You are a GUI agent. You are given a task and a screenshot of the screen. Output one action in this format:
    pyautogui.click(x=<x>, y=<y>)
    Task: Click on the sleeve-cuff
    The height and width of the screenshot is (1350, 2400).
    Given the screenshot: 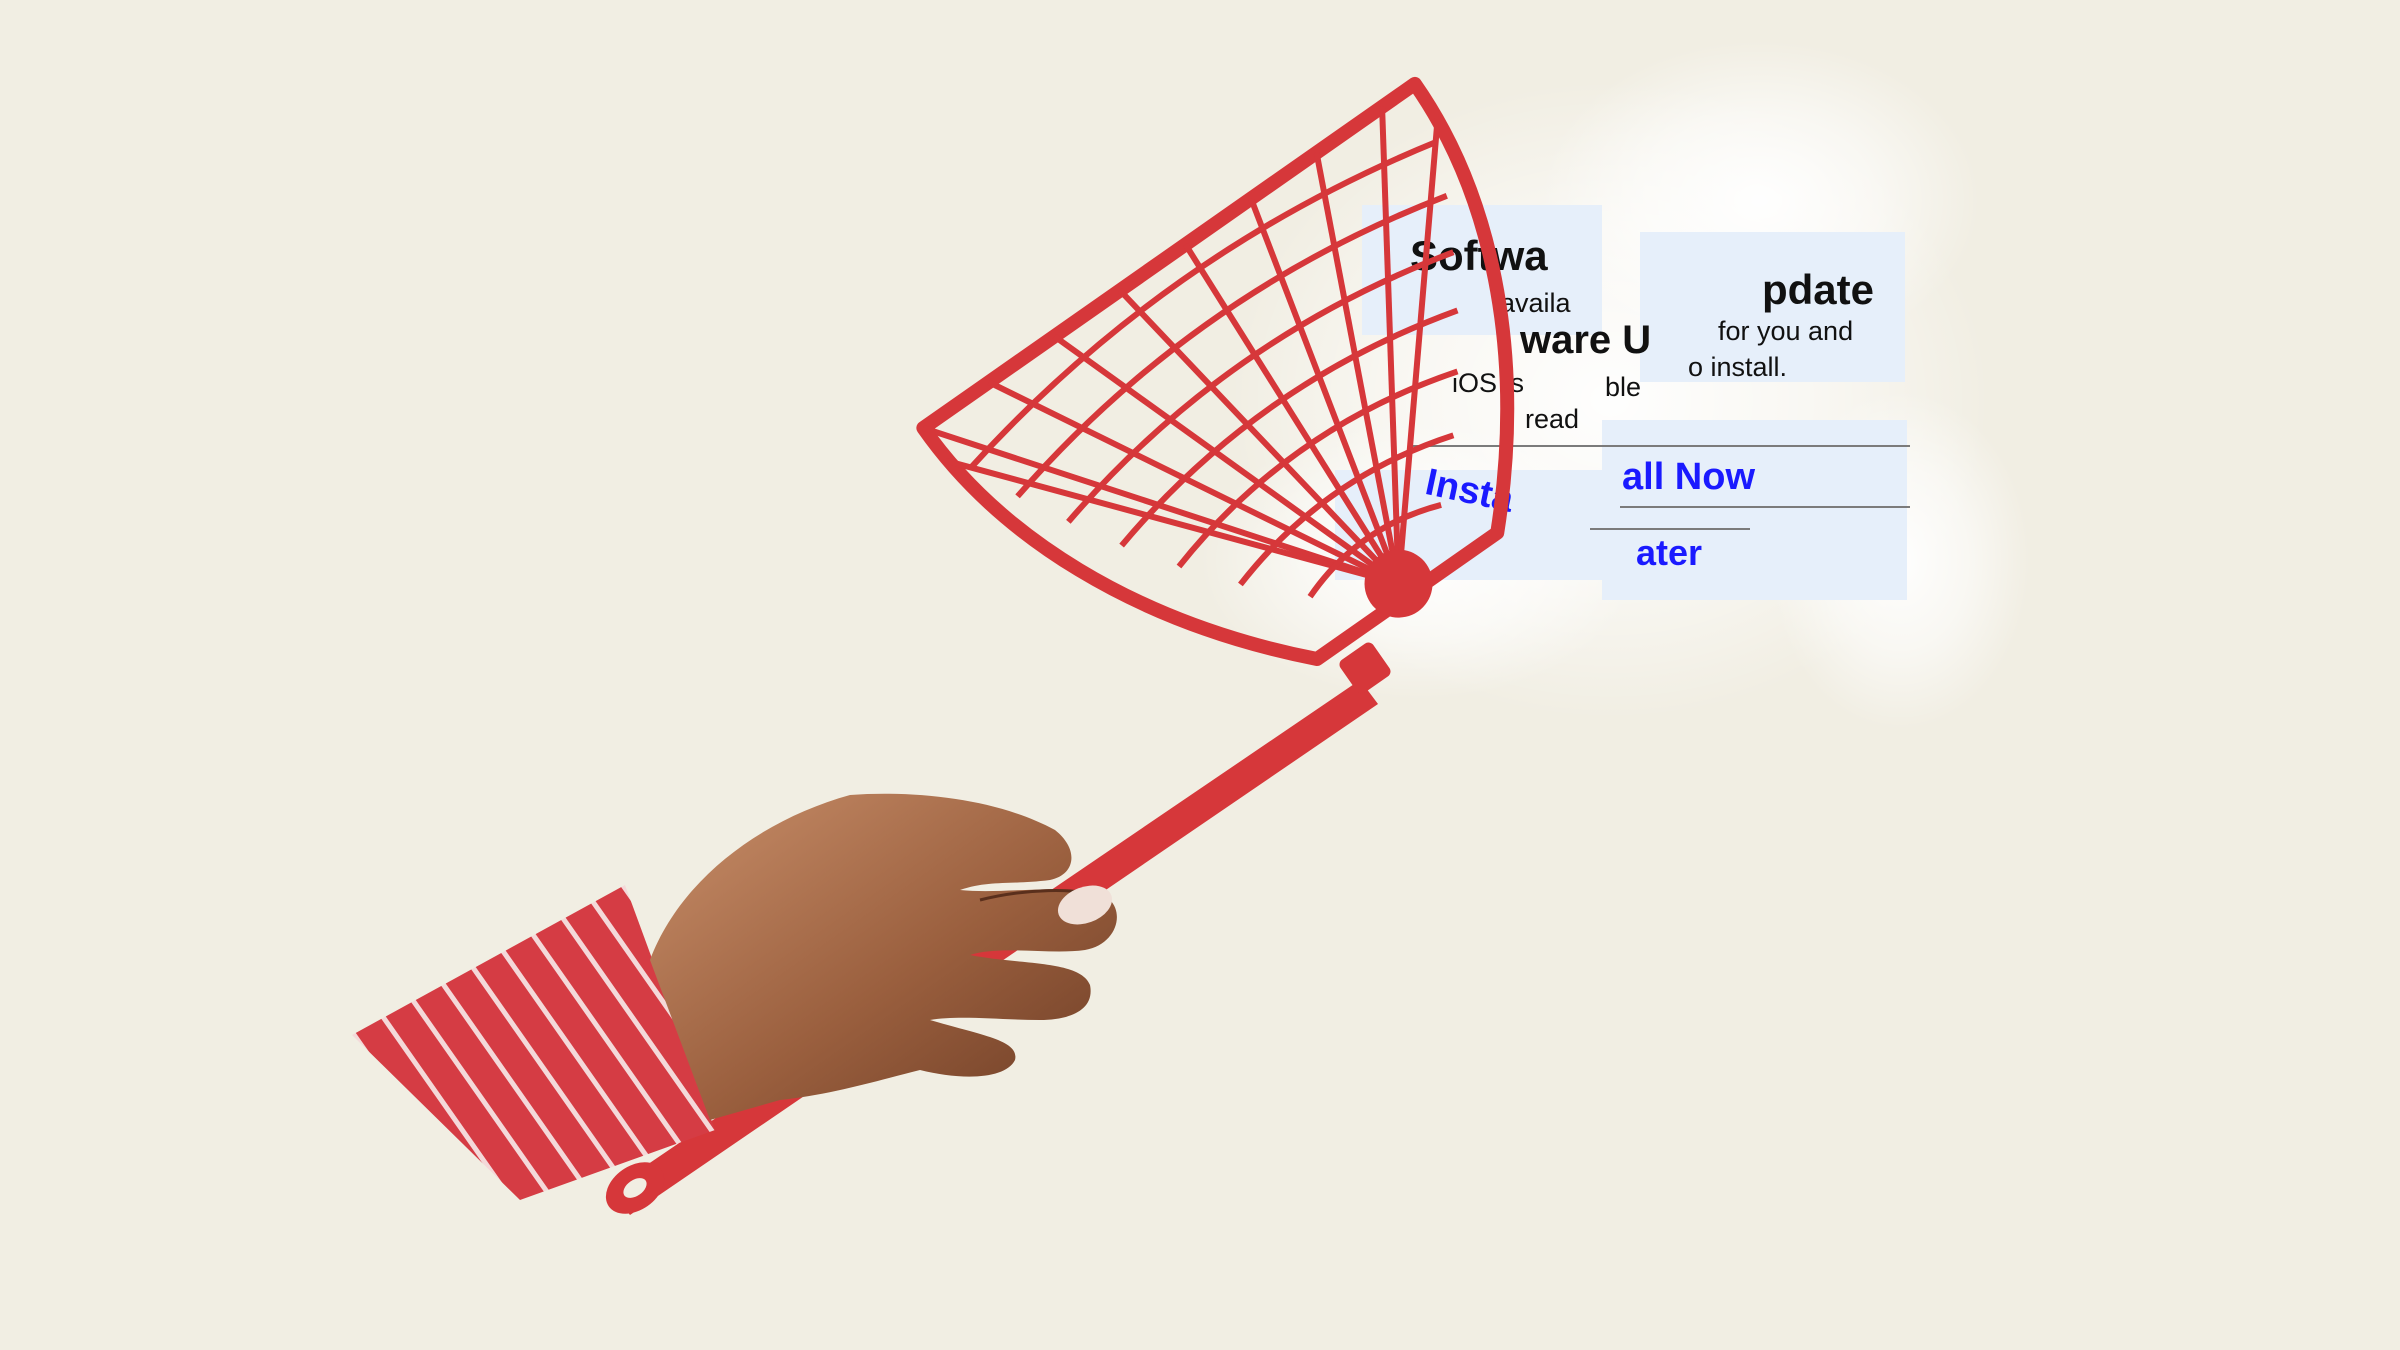 What is the action you would take?
    pyautogui.click(x=533, y=1042)
    